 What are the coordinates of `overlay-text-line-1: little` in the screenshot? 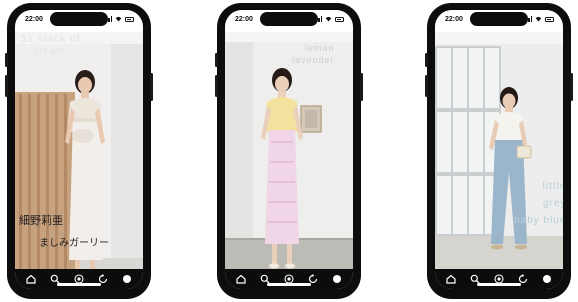 It's located at (552, 186).